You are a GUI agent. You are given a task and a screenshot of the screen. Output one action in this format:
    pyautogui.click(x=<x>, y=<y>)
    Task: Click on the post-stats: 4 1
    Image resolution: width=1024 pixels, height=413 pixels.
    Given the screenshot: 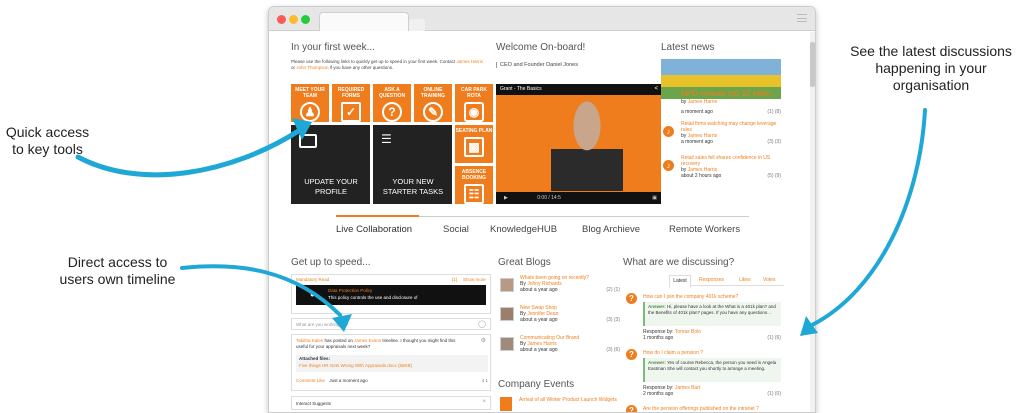 What is the action you would take?
    pyautogui.click(x=484, y=380)
    